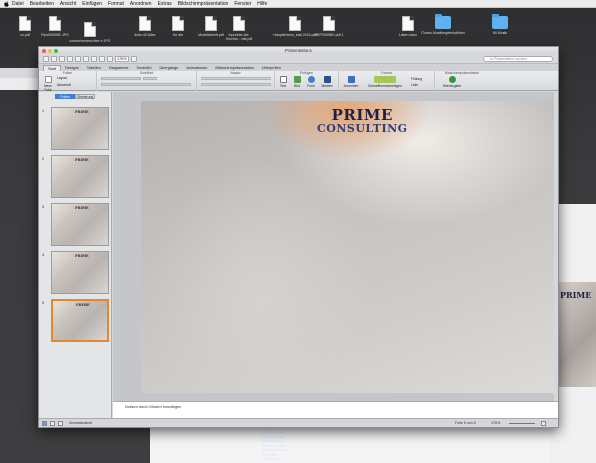 This screenshot has height=463, width=596. Describe the element at coordinates (416, 79) in the screenshot. I see `fill-button: Füllung` at that location.